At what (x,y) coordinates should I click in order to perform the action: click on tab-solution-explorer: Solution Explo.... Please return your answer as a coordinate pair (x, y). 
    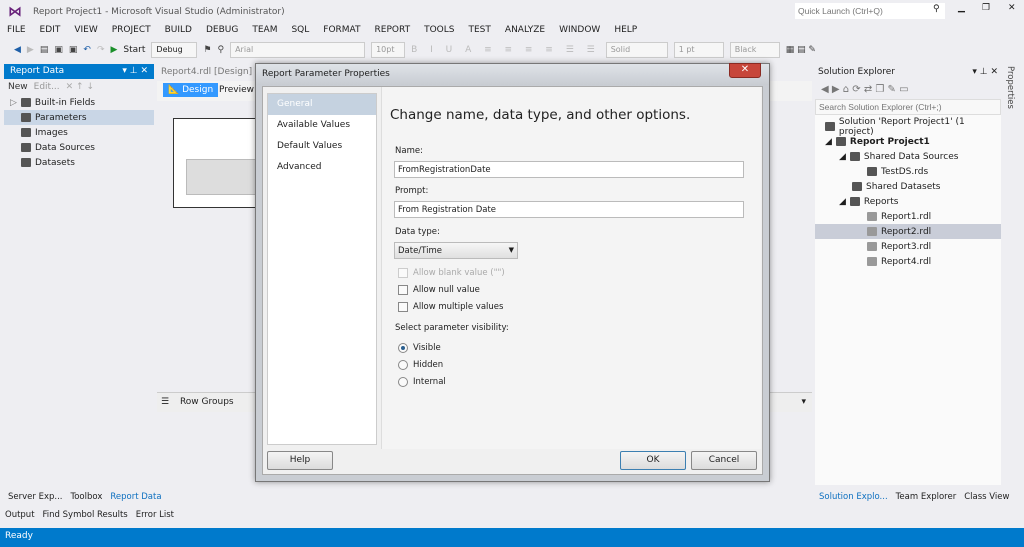
    Looking at the image, I should click on (853, 497).